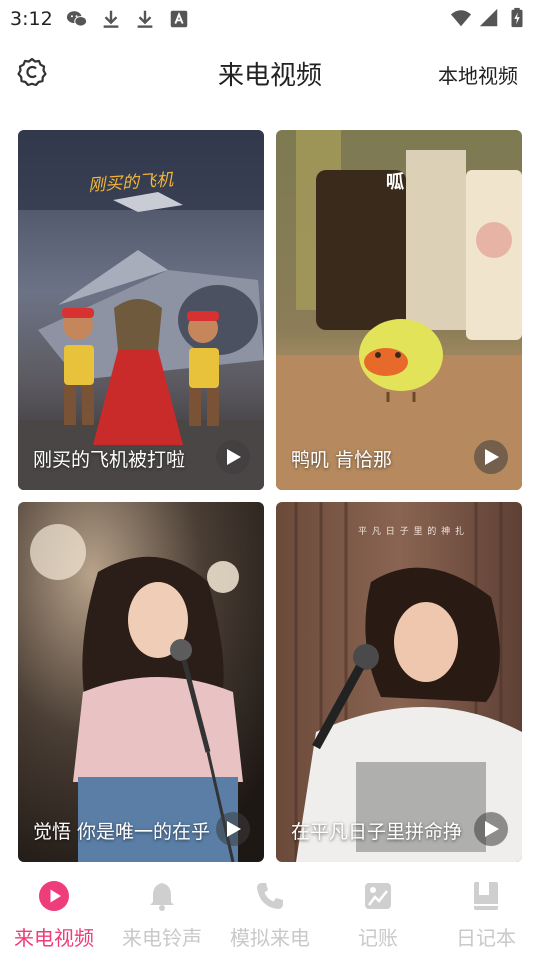  I want to click on bell-icon, so click(162, 897).